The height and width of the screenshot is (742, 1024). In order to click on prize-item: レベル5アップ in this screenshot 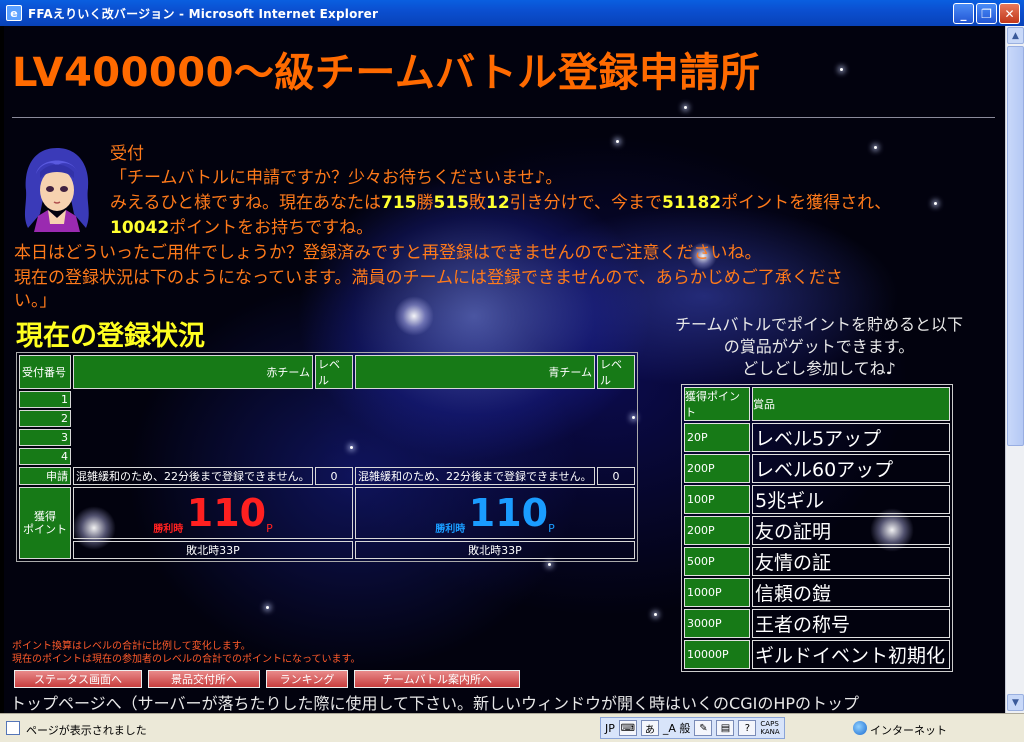, I will do `click(851, 437)`.